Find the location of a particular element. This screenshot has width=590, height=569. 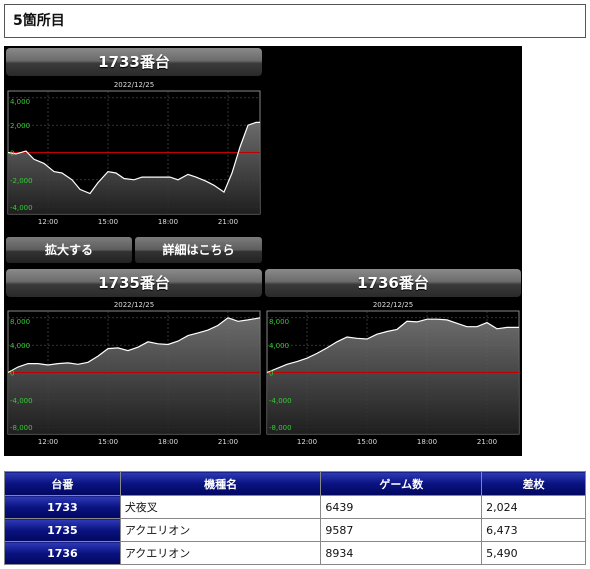

machine-1735-title-button: 1735番台 is located at coordinates (134, 283).